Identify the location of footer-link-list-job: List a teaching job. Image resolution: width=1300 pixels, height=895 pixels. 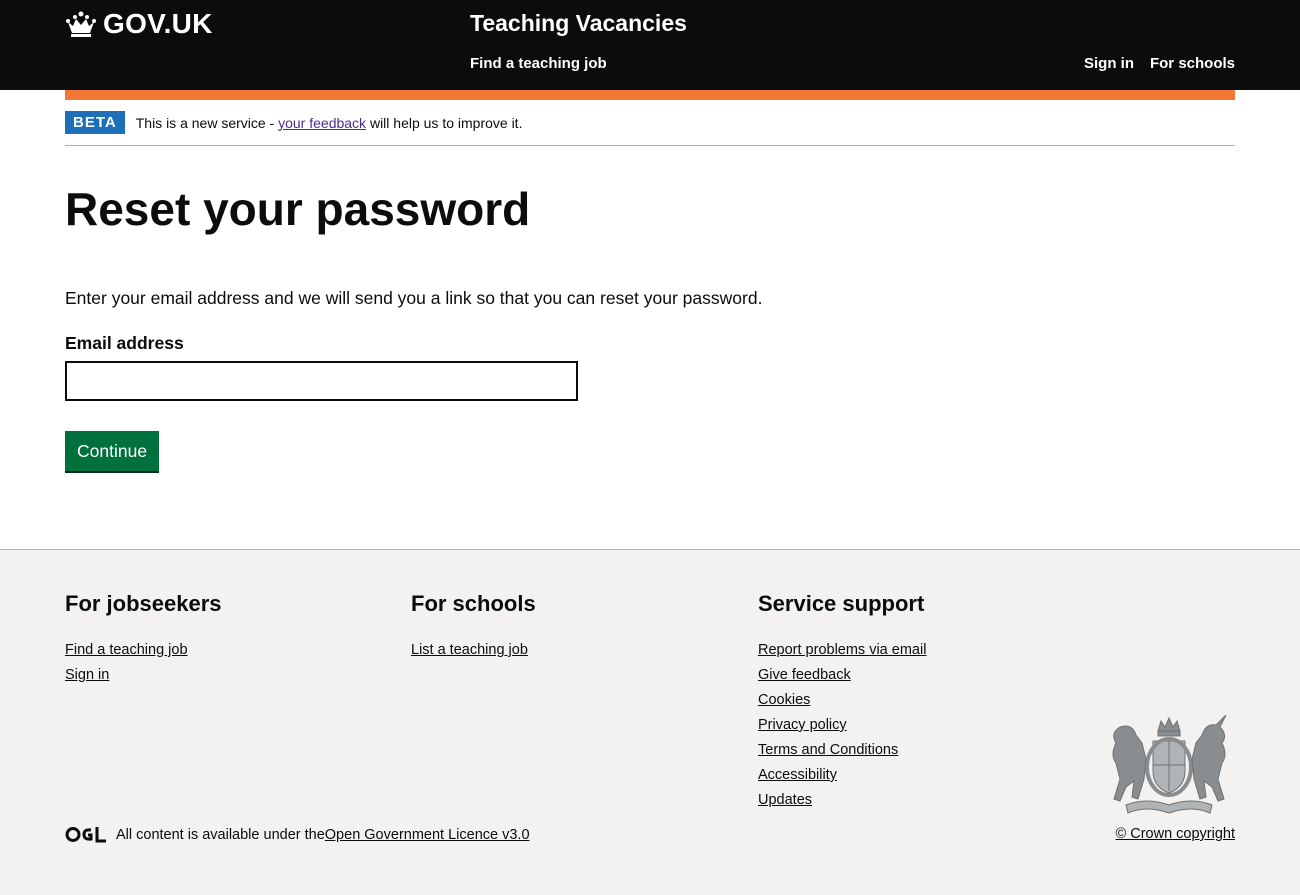
(469, 650).